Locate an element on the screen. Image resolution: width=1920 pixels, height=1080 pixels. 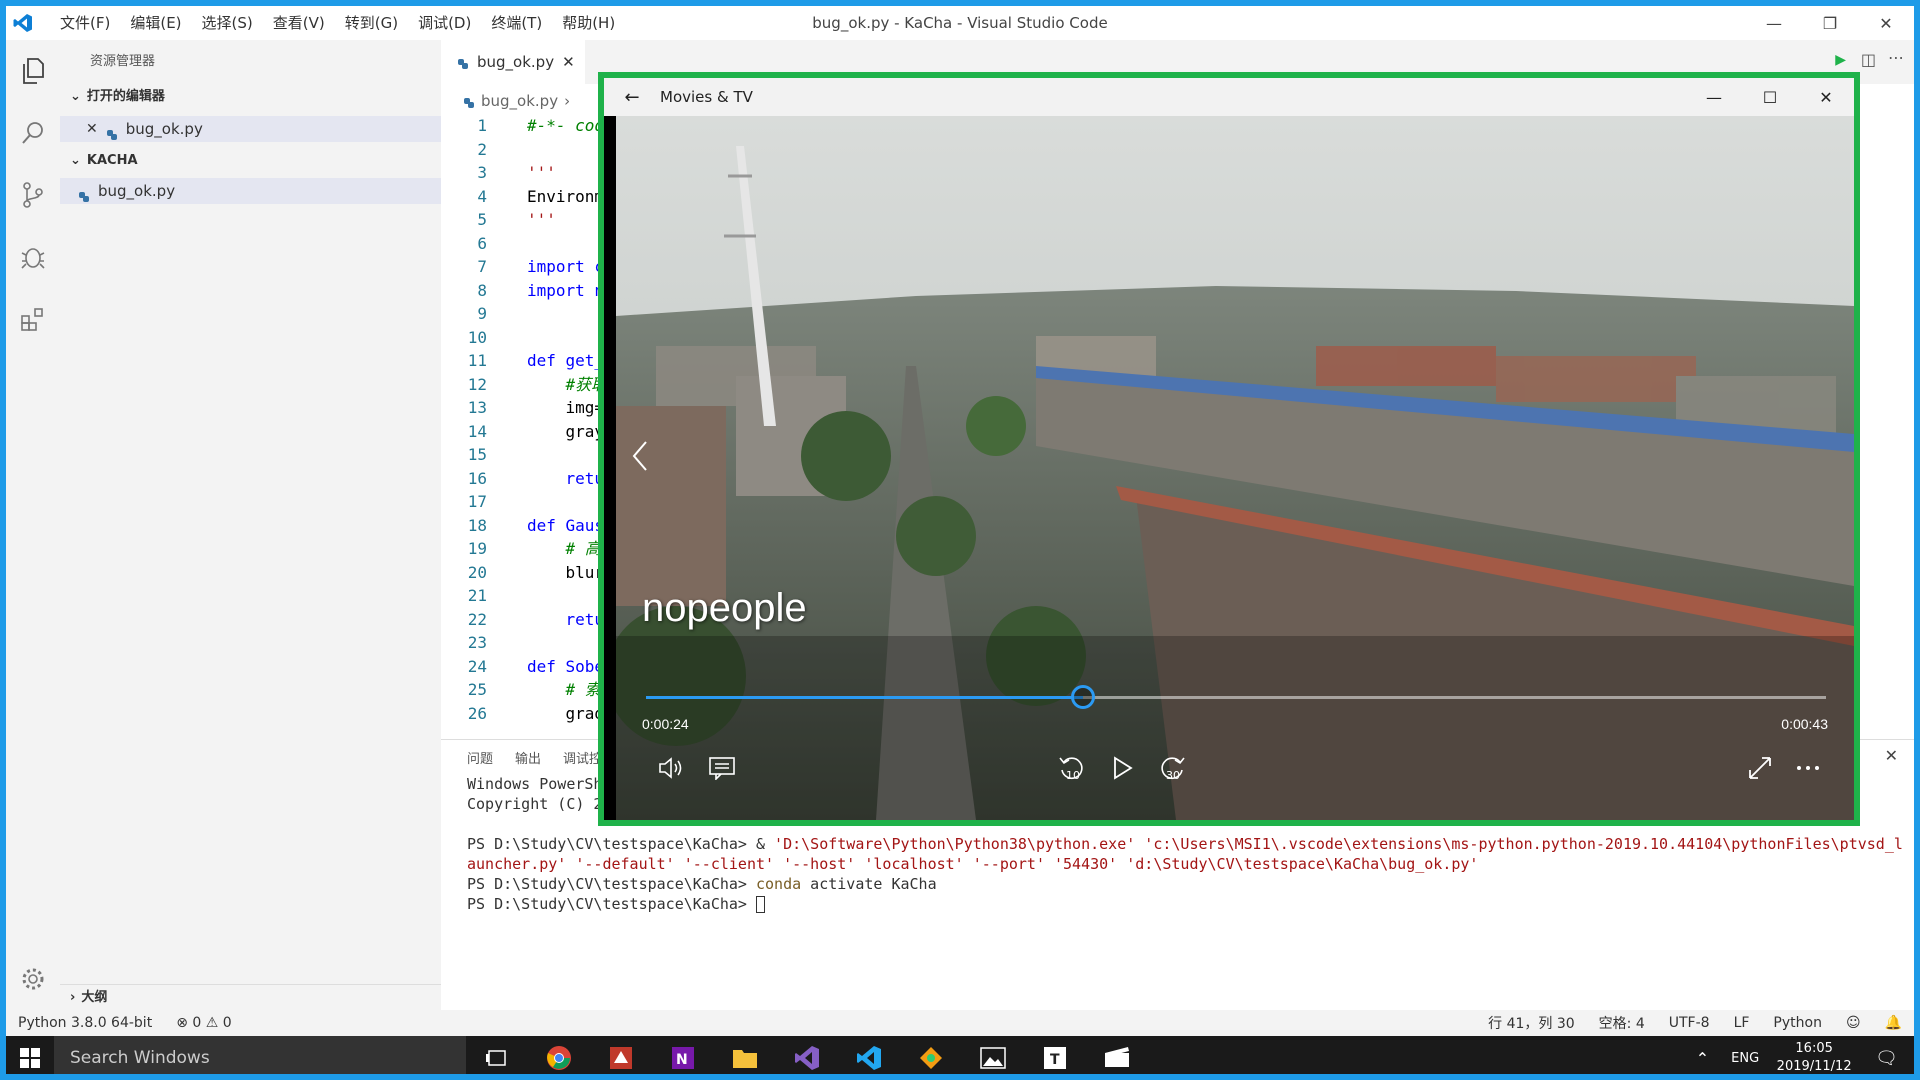
previous-chevron-icon is located at coordinates (641, 456).